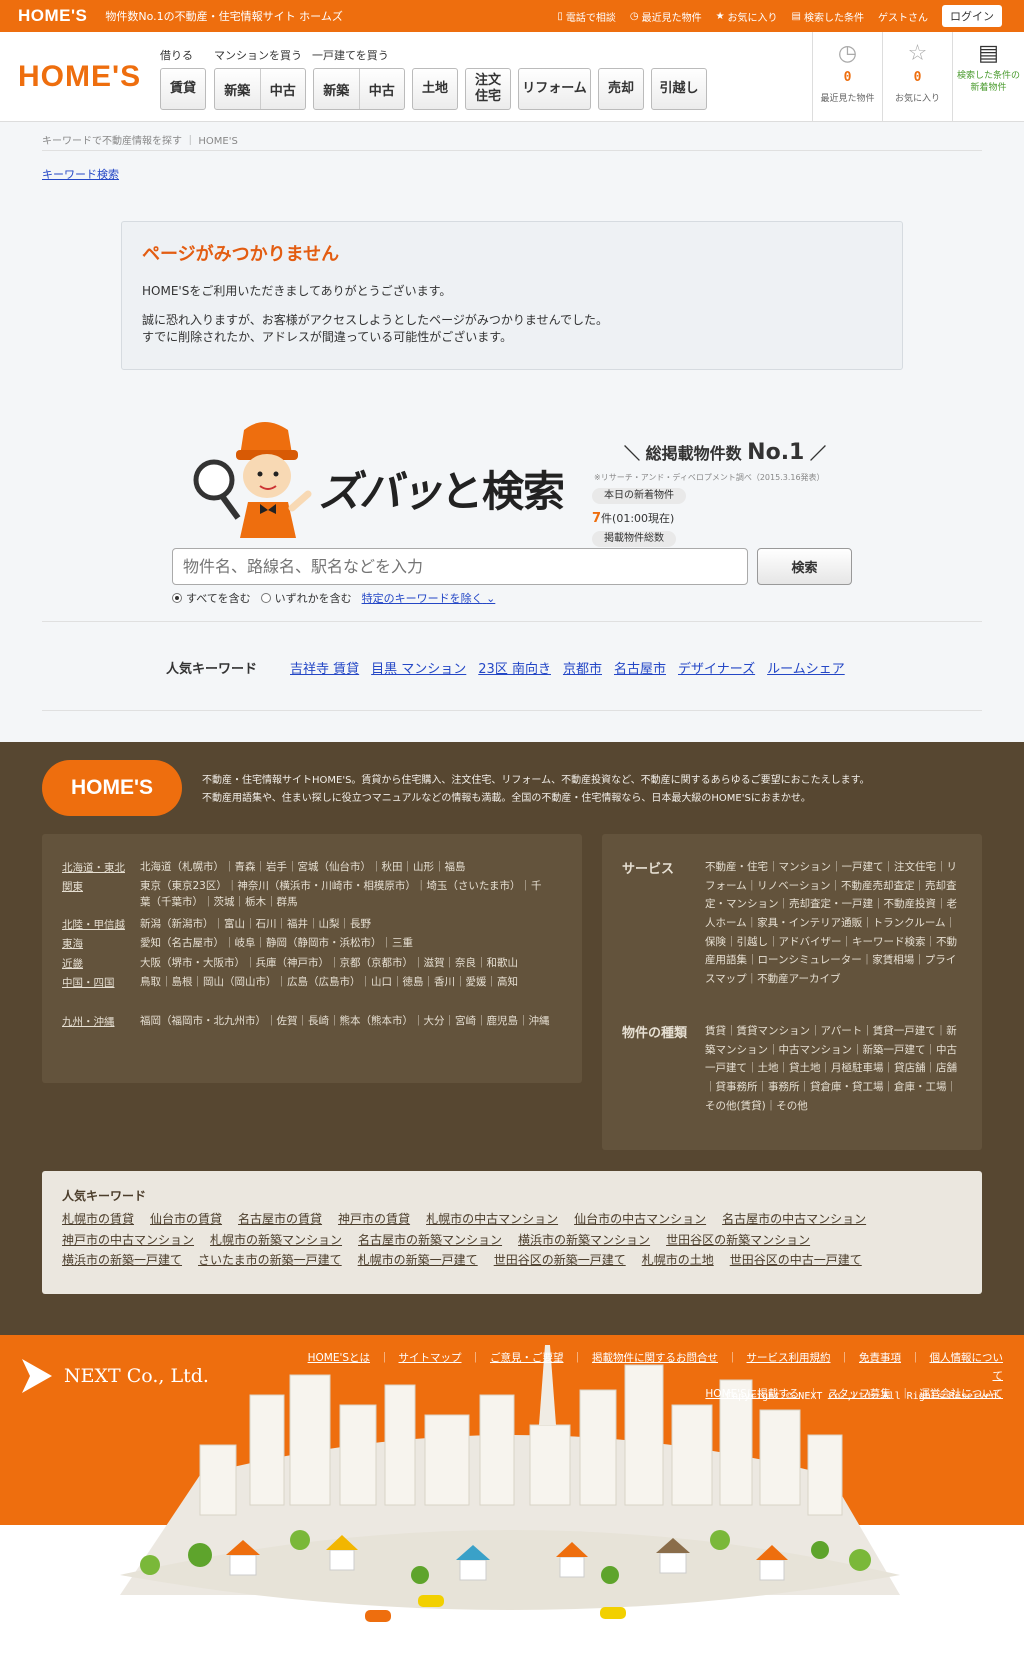 The width and height of the screenshot is (1024, 1664). Describe the element at coordinates (183, 89) in the screenshot. I see `nav-chintai-button: 賃貸` at that location.